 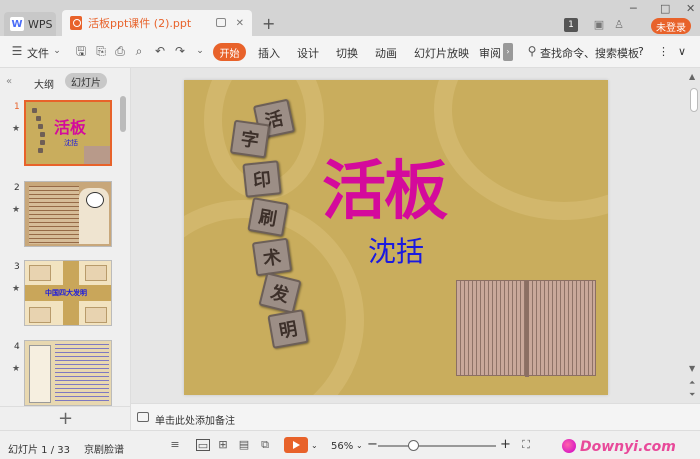 What do you see at coordinates (342, 446) in the screenshot?
I see `zoom-level: 56%` at bounding box center [342, 446].